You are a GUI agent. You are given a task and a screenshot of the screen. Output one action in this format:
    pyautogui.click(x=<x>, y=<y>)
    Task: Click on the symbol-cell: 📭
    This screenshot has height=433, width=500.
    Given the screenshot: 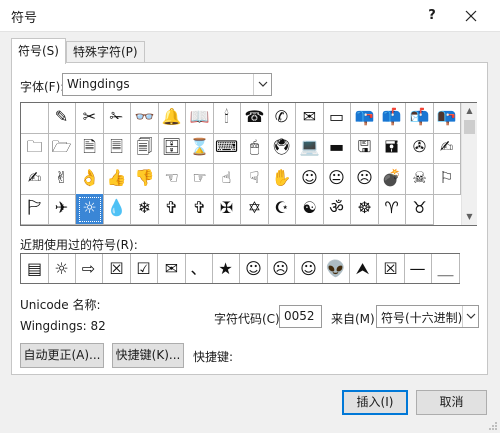 What is the action you would take?
    pyautogui.click(x=447, y=118)
    